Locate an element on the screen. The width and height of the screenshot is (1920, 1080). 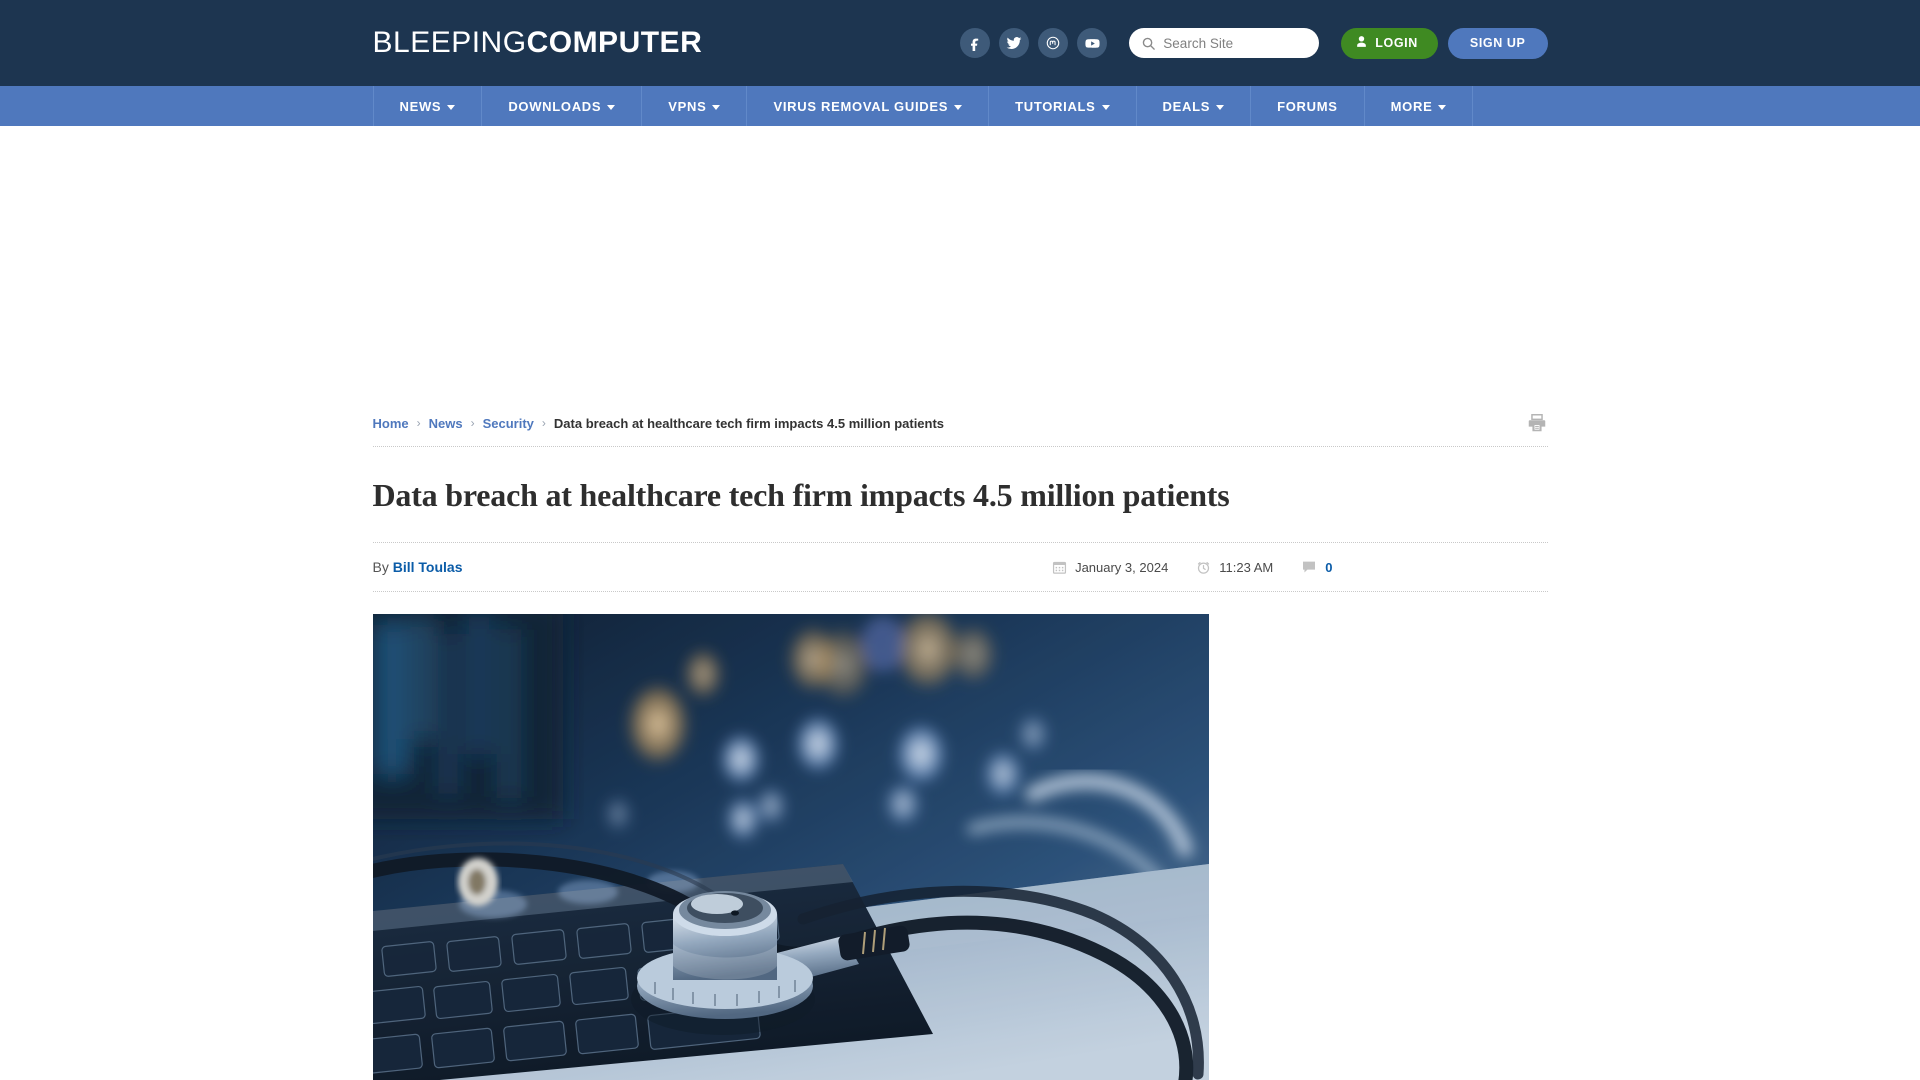
site-logo: BLEEPINGCOMPUTER is located at coordinates (538, 43).